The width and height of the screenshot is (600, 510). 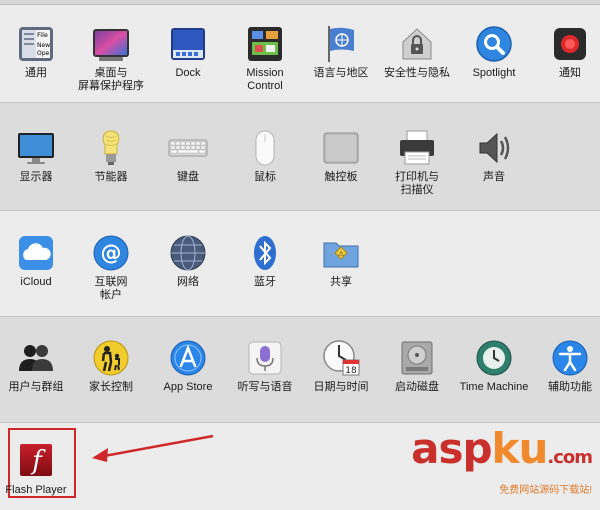 What do you see at coordinates (570, 387) in the screenshot?
I see `pref-label: 辅助功能` at bounding box center [570, 387].